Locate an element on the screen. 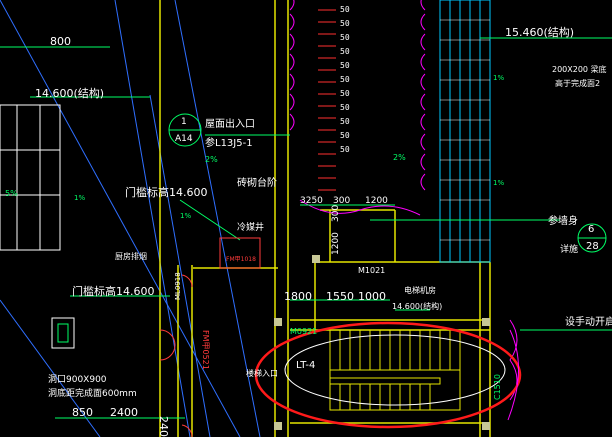 The width and height of the screenshot is (612, 437). columns is located at coordinates (382, 342).